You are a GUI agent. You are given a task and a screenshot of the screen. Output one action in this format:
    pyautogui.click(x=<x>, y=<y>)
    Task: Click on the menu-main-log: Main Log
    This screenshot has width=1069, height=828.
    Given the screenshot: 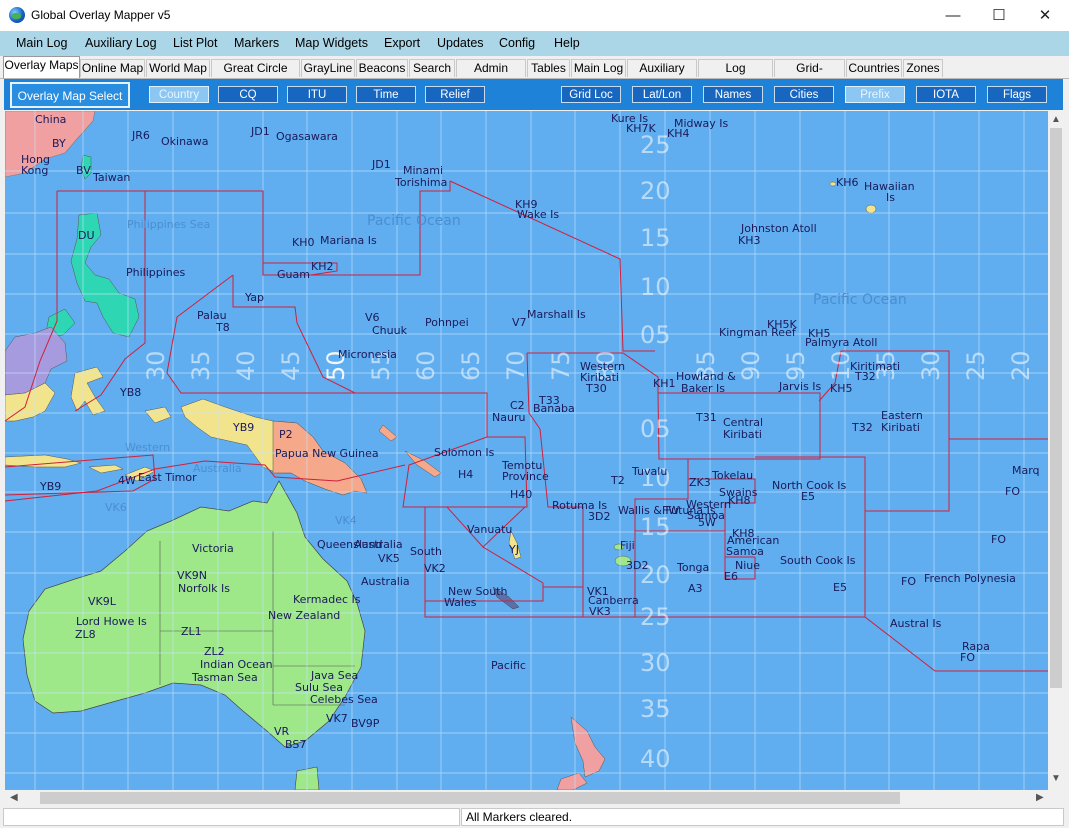 What is the action you would take?
    pyautogui.click(x=41, y=43)
    